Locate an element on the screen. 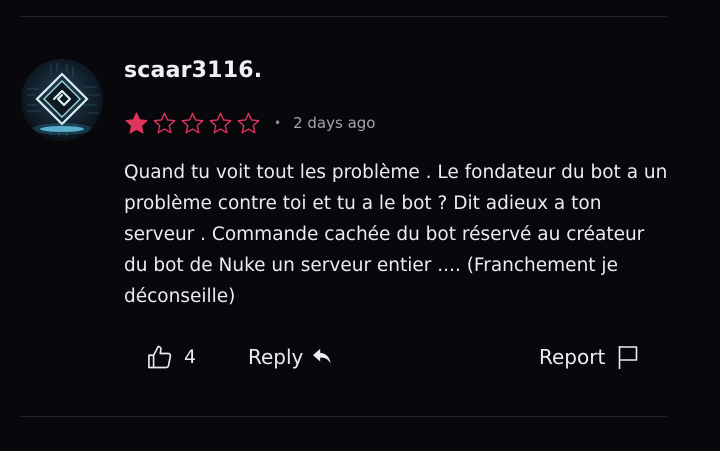  rating: • 2 days ago is located at coordinates (249, 123).